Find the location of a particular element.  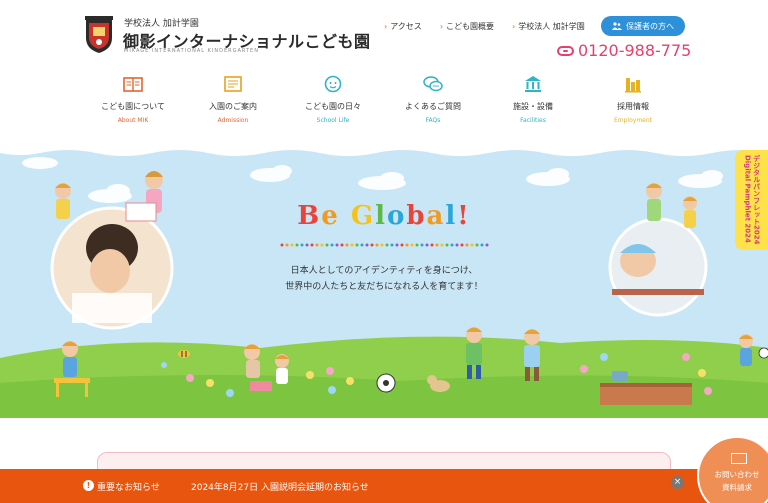

nav-en-label: Employment is located at coordinates (633, 120).